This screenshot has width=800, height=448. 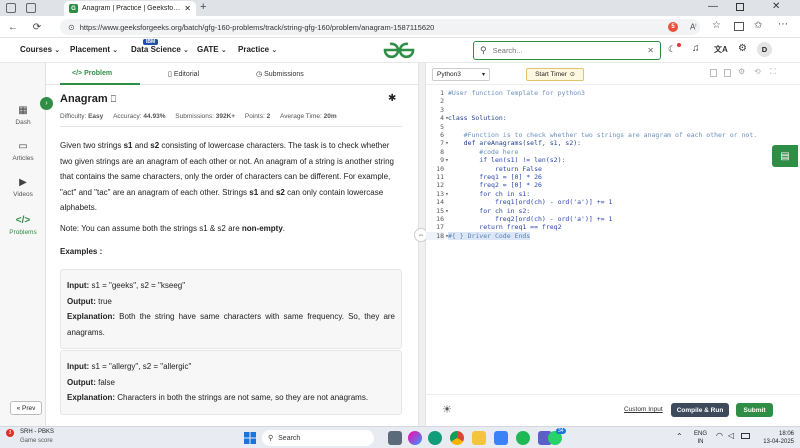 What do you see at coordinates (696, 48) in the screenshot?
I see `notification-bell-icon: ♫` at bounding box center [696, 48].